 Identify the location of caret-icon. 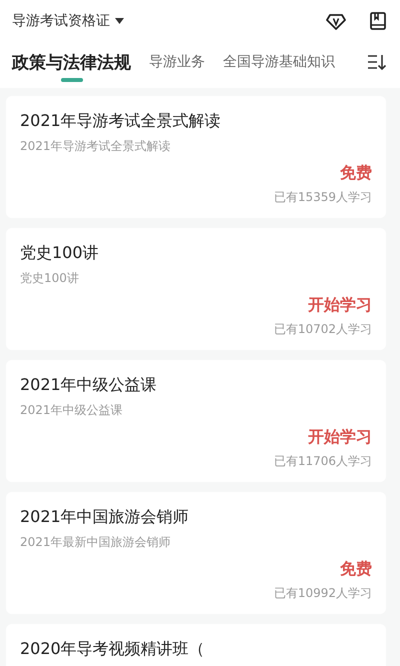
(119, 21).